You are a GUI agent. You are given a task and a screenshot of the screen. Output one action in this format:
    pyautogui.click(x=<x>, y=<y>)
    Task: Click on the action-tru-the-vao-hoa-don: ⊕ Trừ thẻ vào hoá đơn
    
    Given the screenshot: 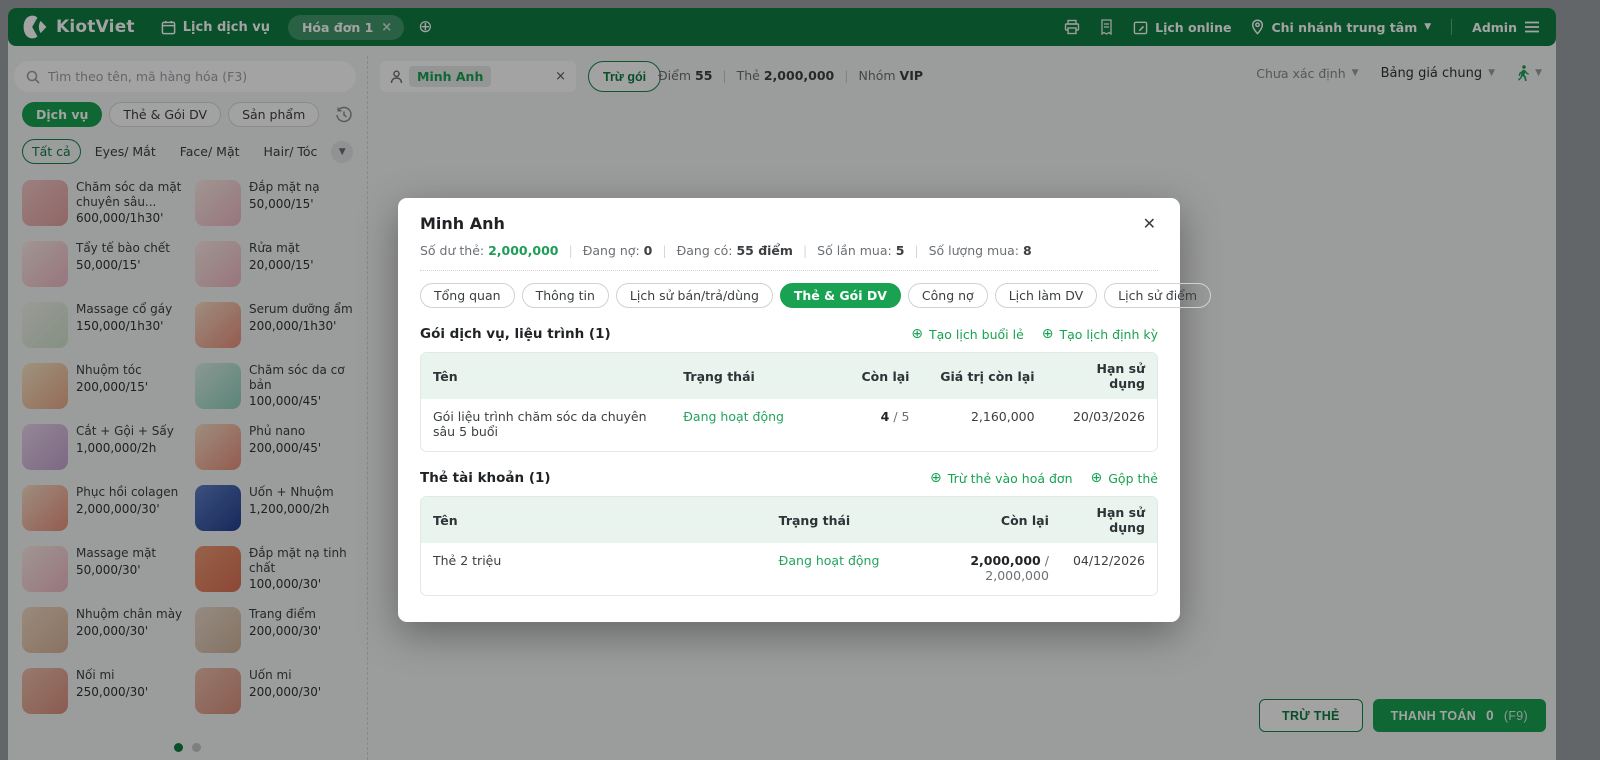 What is the action you would take?
    pyautogui.click(x=1001, y=478)
    